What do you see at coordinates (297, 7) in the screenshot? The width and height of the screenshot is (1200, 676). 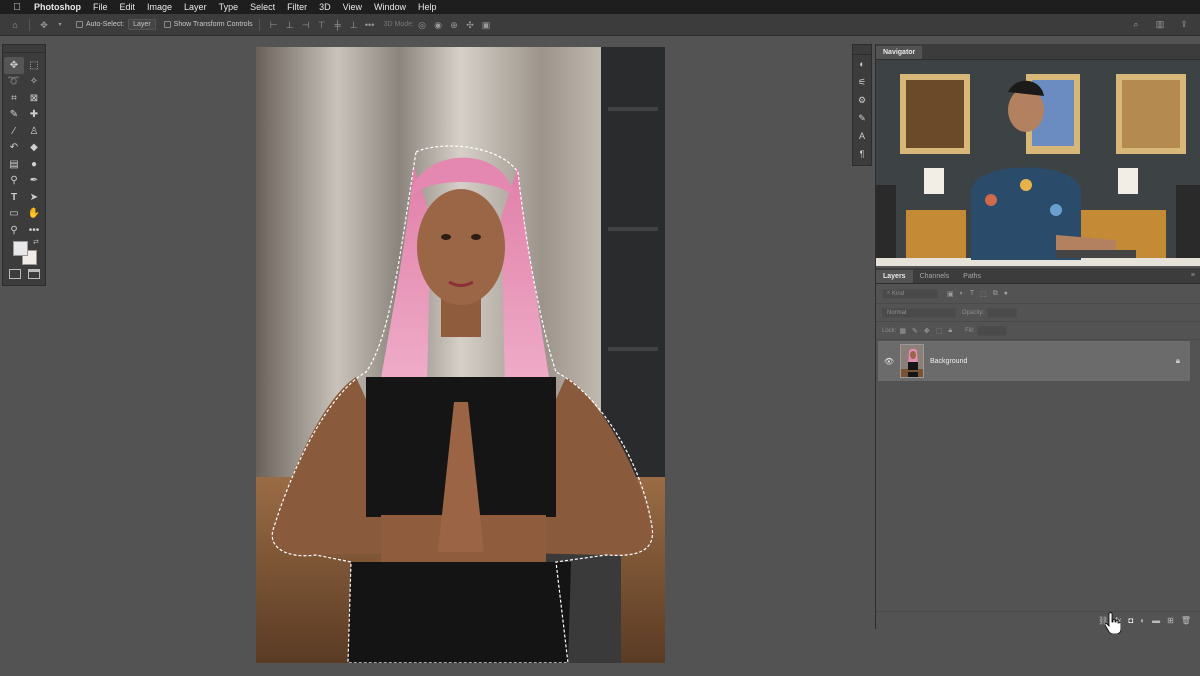 I see `menu-filter: Filter` at bounding box center [297, 7].